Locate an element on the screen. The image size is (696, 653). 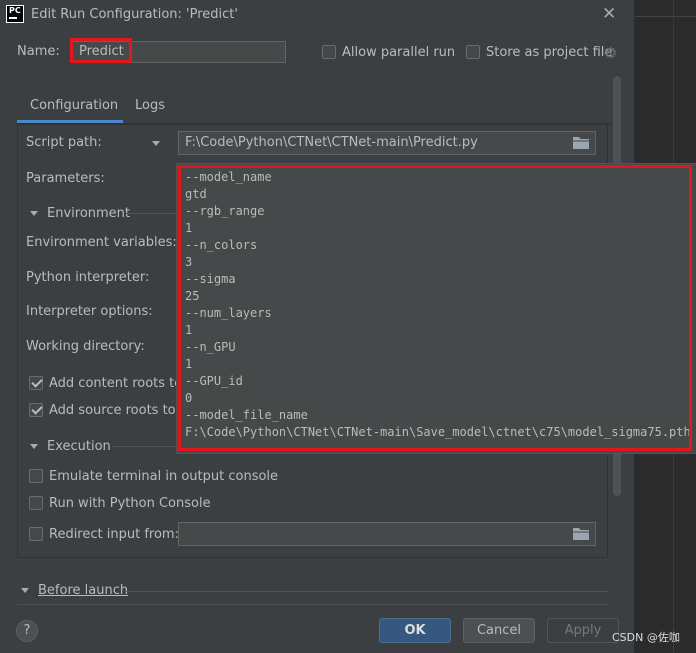
environment-section-title: Environment is located at coordinates (88, 213).